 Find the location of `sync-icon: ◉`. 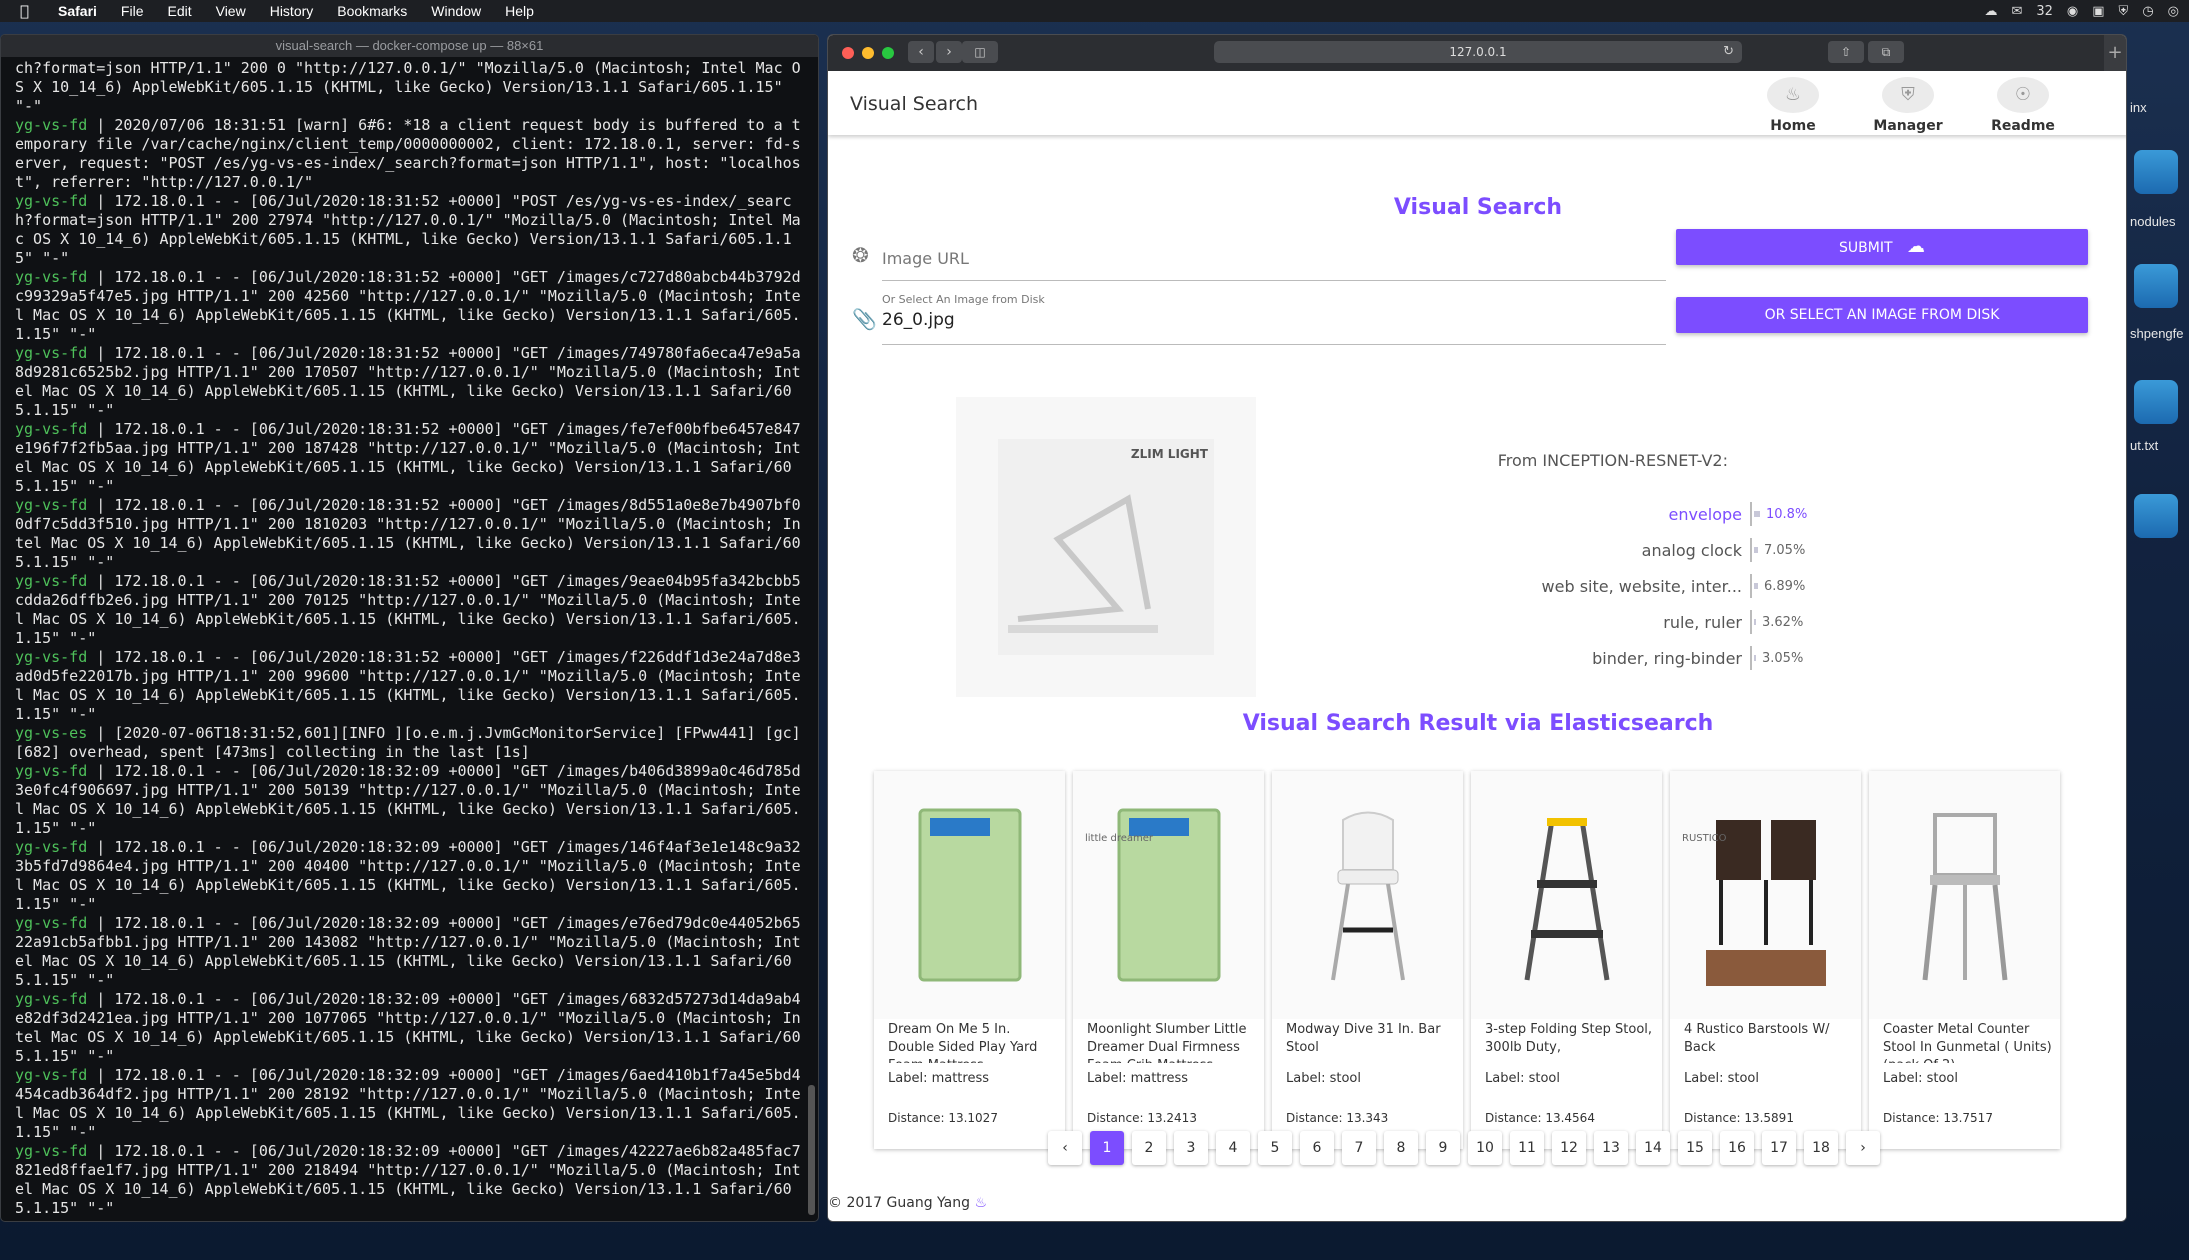

sync-icon: ◉ is located at coordinates (2072, 11).